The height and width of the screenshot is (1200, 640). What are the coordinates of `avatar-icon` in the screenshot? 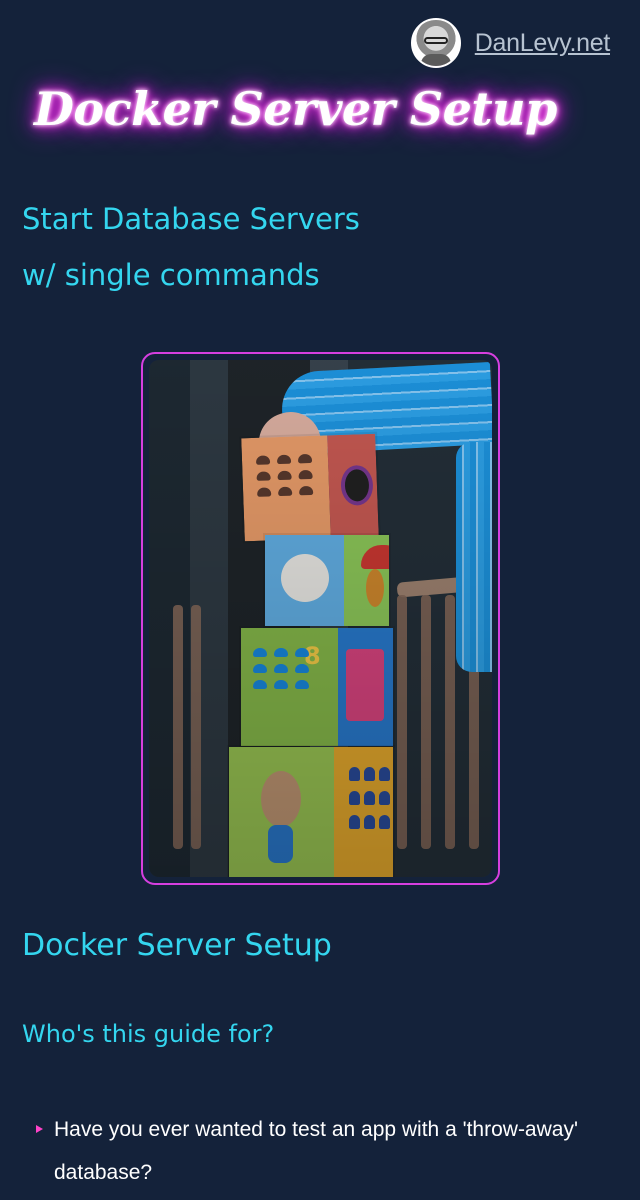 It's located at (435, 43).